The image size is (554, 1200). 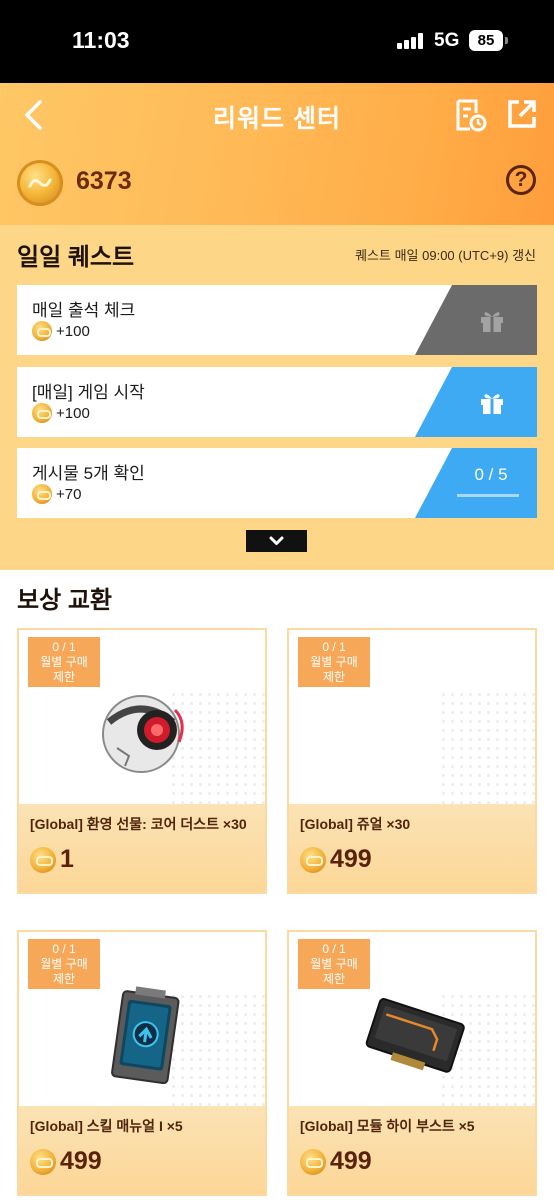 I want to click on status-bar: 11:03 5G 85, so click(x=277, y=41).